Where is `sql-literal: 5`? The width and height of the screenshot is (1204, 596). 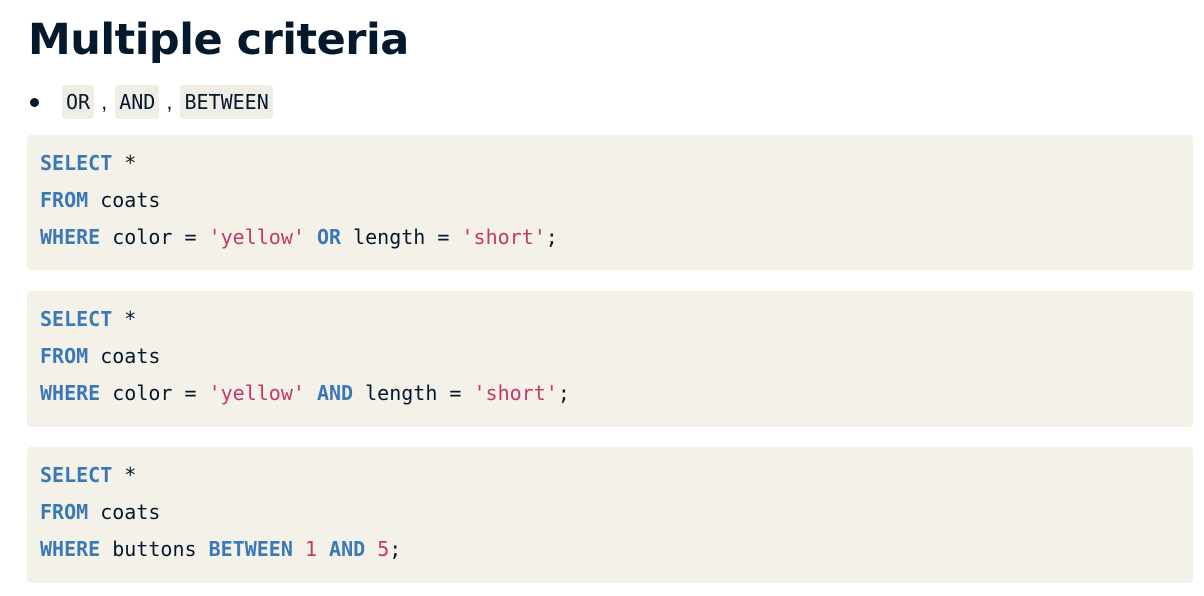
sql-literal: 5 is located at coordinates (383, 549).